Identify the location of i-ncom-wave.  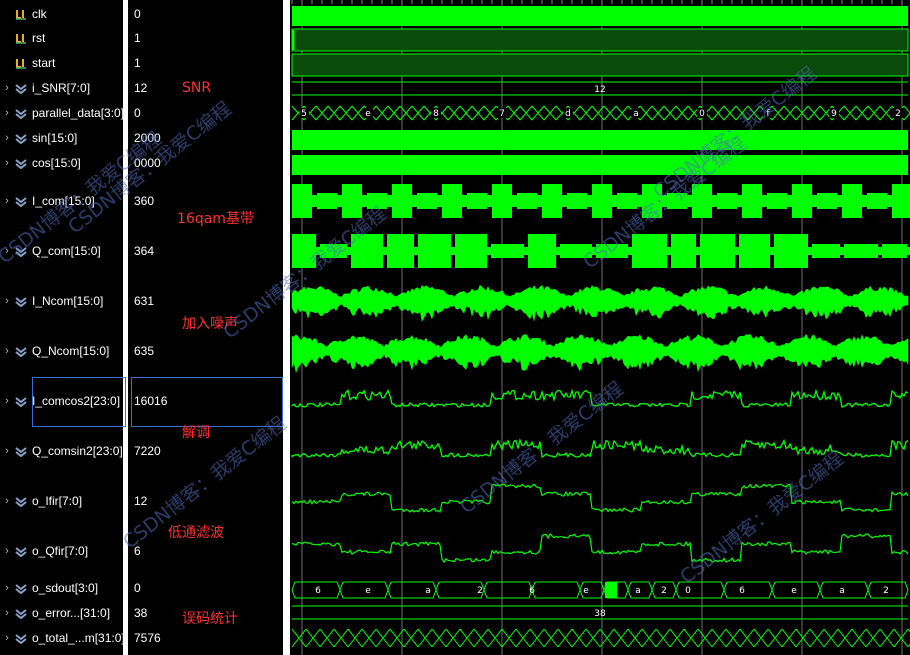
(600, 303).